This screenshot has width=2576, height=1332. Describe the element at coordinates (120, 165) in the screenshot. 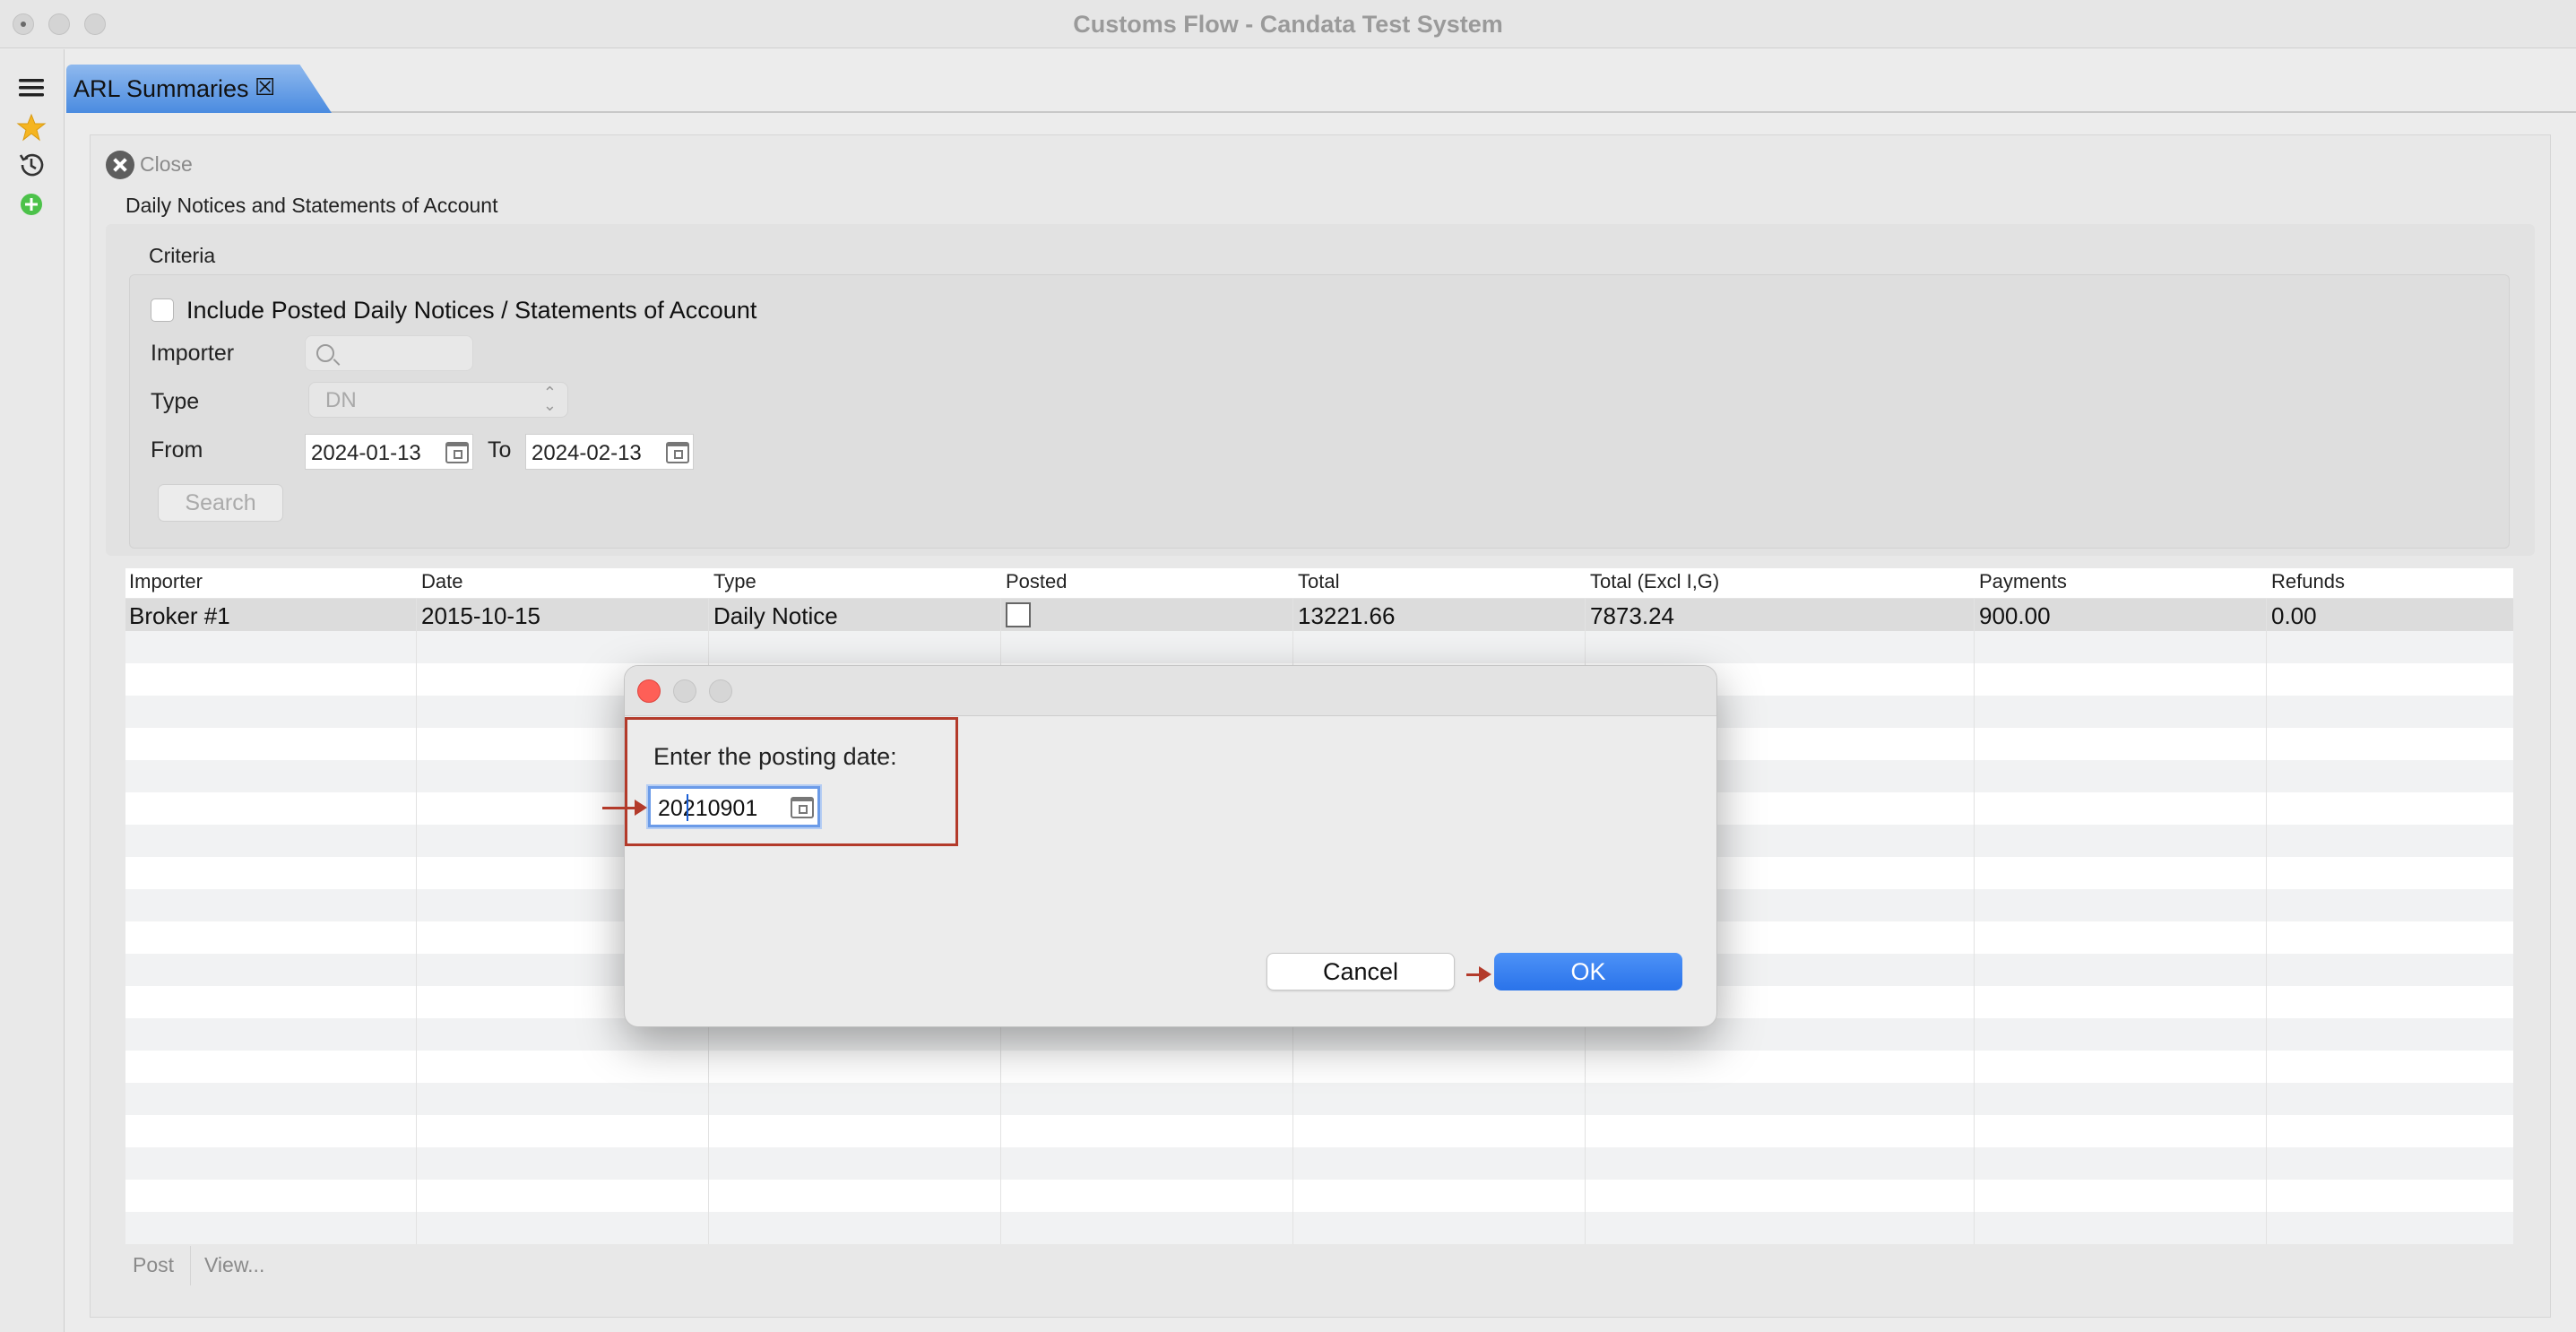

I see `close-circle-icon` at that location.